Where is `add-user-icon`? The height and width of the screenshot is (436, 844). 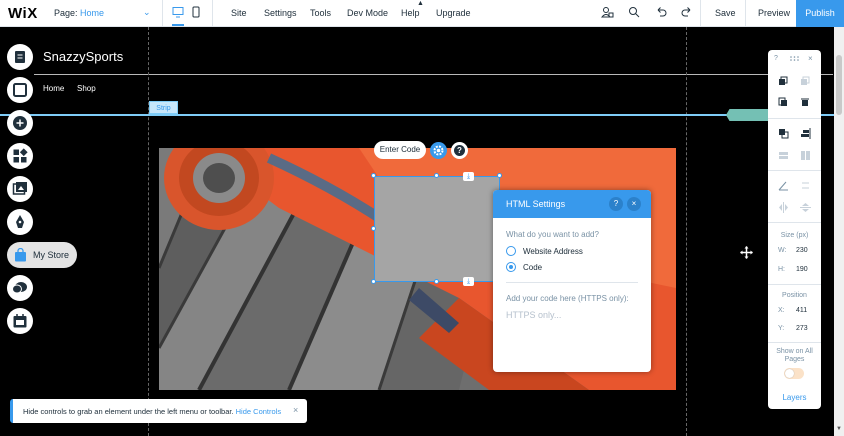
add-user-icon is located at coordinates (607, 12).